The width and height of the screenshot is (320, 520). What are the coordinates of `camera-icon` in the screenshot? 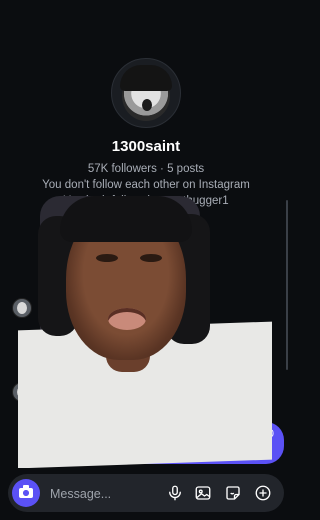 It's located at (26, 493).